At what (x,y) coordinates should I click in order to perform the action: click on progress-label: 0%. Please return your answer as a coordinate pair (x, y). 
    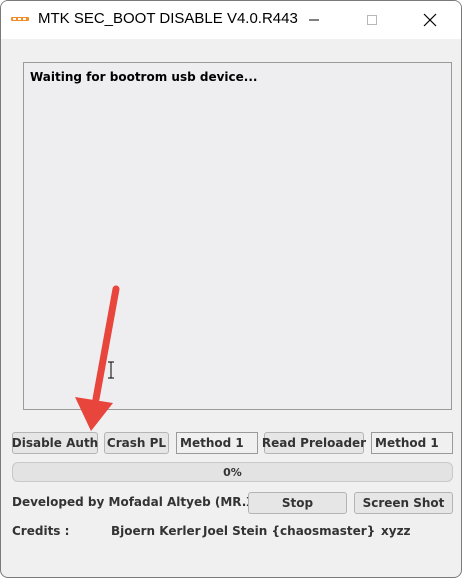
    Looking at the image, I should click on (232, 472).